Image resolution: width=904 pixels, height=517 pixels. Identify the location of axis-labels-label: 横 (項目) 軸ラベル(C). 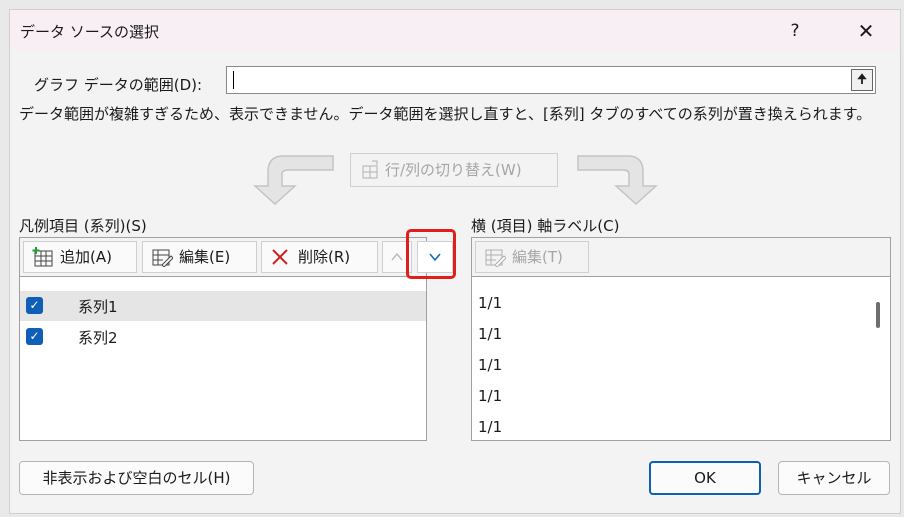
(545, 226).